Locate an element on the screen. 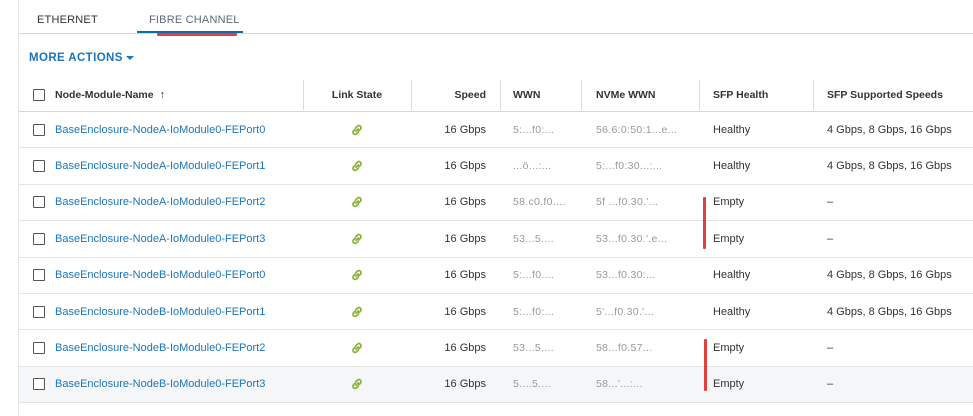 The width and height of the screenshot is (973, 416). column-header-sfp-health-label: SFP Health is located at coordinates (741, 94).